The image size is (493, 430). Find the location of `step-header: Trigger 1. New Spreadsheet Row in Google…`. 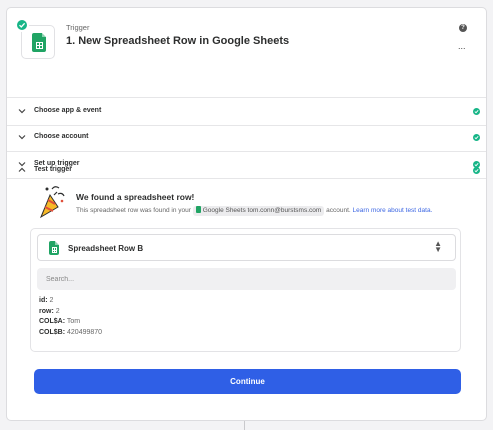

step-header: Trigger 1. New Spreadsheet Row in Google… is located at coordinates (246, 38).